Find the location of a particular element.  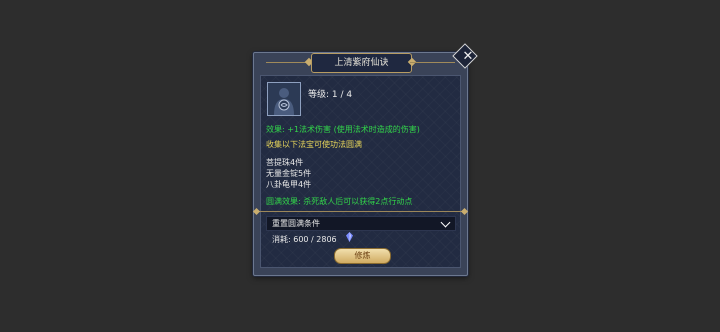

level-text: 等级: 1 / 4 is located at coordinates (330, 95).